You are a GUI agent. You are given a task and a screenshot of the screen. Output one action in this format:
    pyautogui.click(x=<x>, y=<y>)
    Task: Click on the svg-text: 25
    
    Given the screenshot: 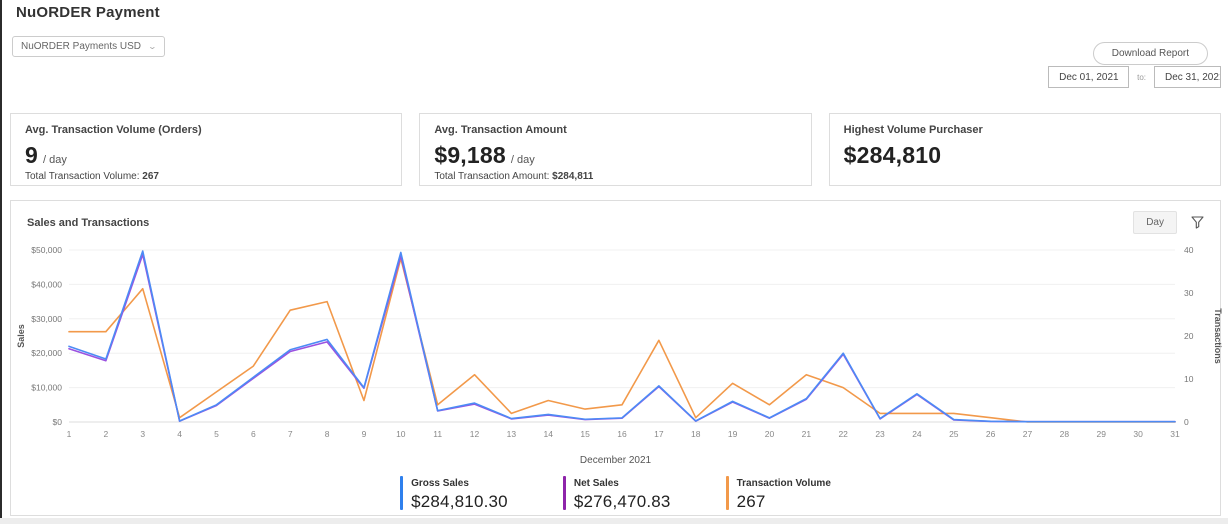 What is the action you would take?
    pyautogui.click(x=954, y=434)
    